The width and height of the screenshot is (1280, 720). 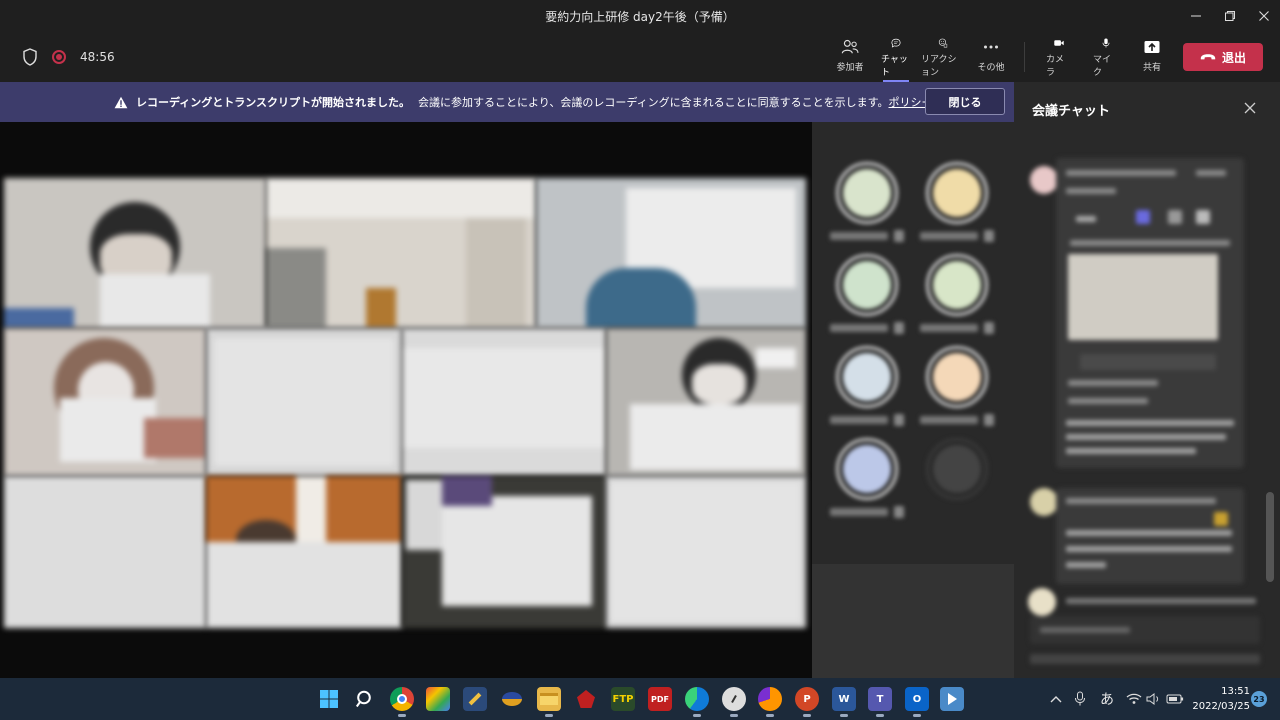 What do you see at coordinates (917, 702) in the screenshot?
I see `outlook-app: O` at bounding box center [917, 702].